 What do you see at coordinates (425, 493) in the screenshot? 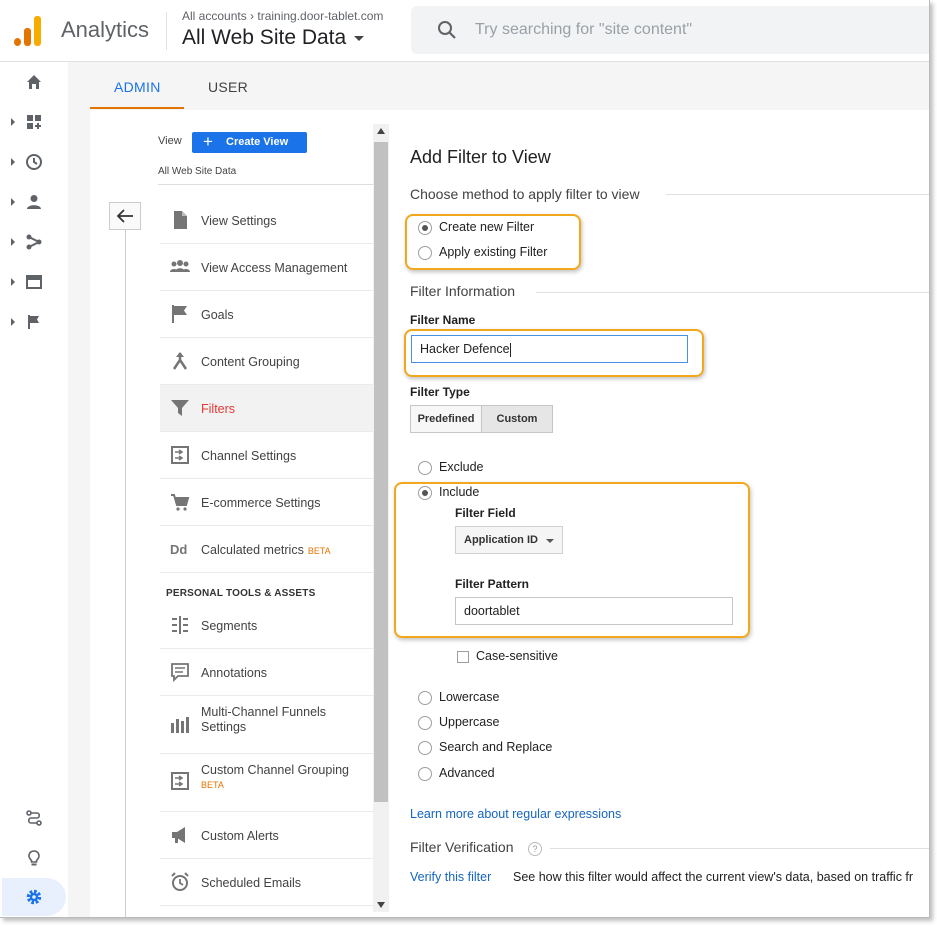
I see `radio-include` at bounding box center [425, 493].